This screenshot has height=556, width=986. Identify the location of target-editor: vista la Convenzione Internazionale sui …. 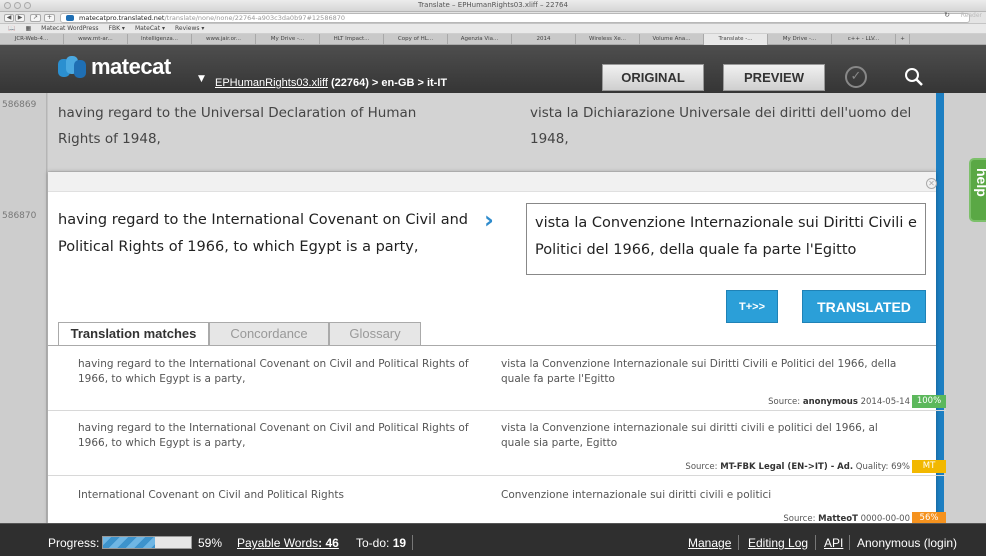
(726, 239).